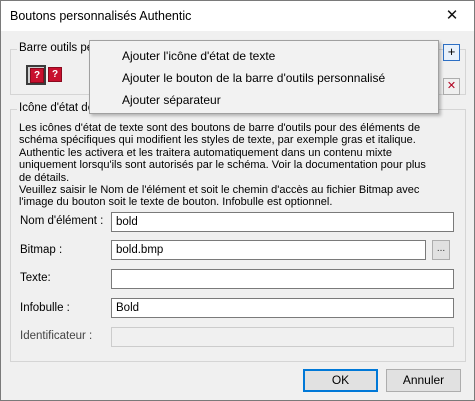 Image resolution: width=475 pixels, height=401 pixels. Describe the element at coordinates (101, 16) in the screenshot. I see `window-title: Boutons personnalisés Authentic` at that location.